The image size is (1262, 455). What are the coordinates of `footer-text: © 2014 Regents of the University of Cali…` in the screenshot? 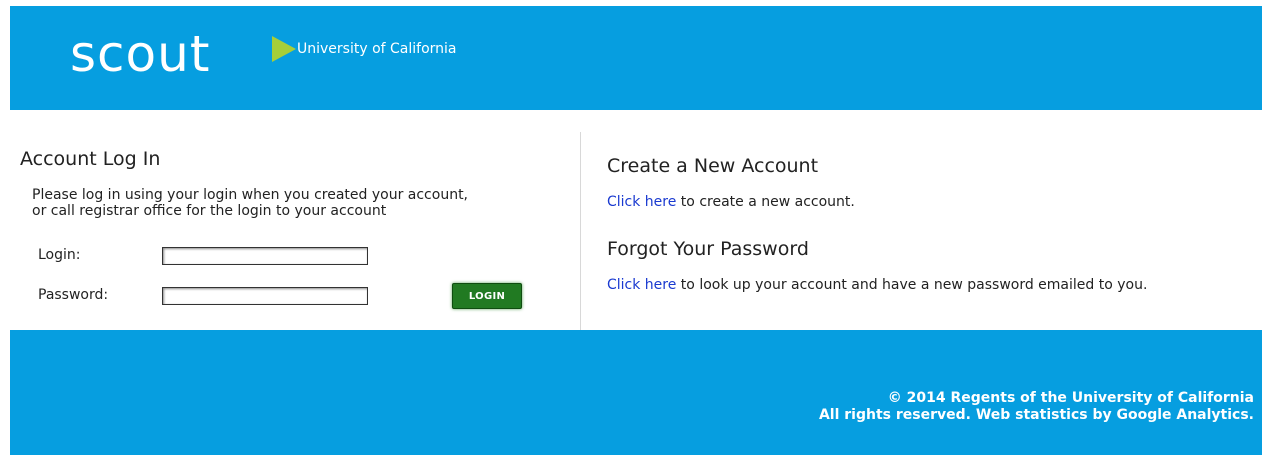 It's located at (1036, 407).